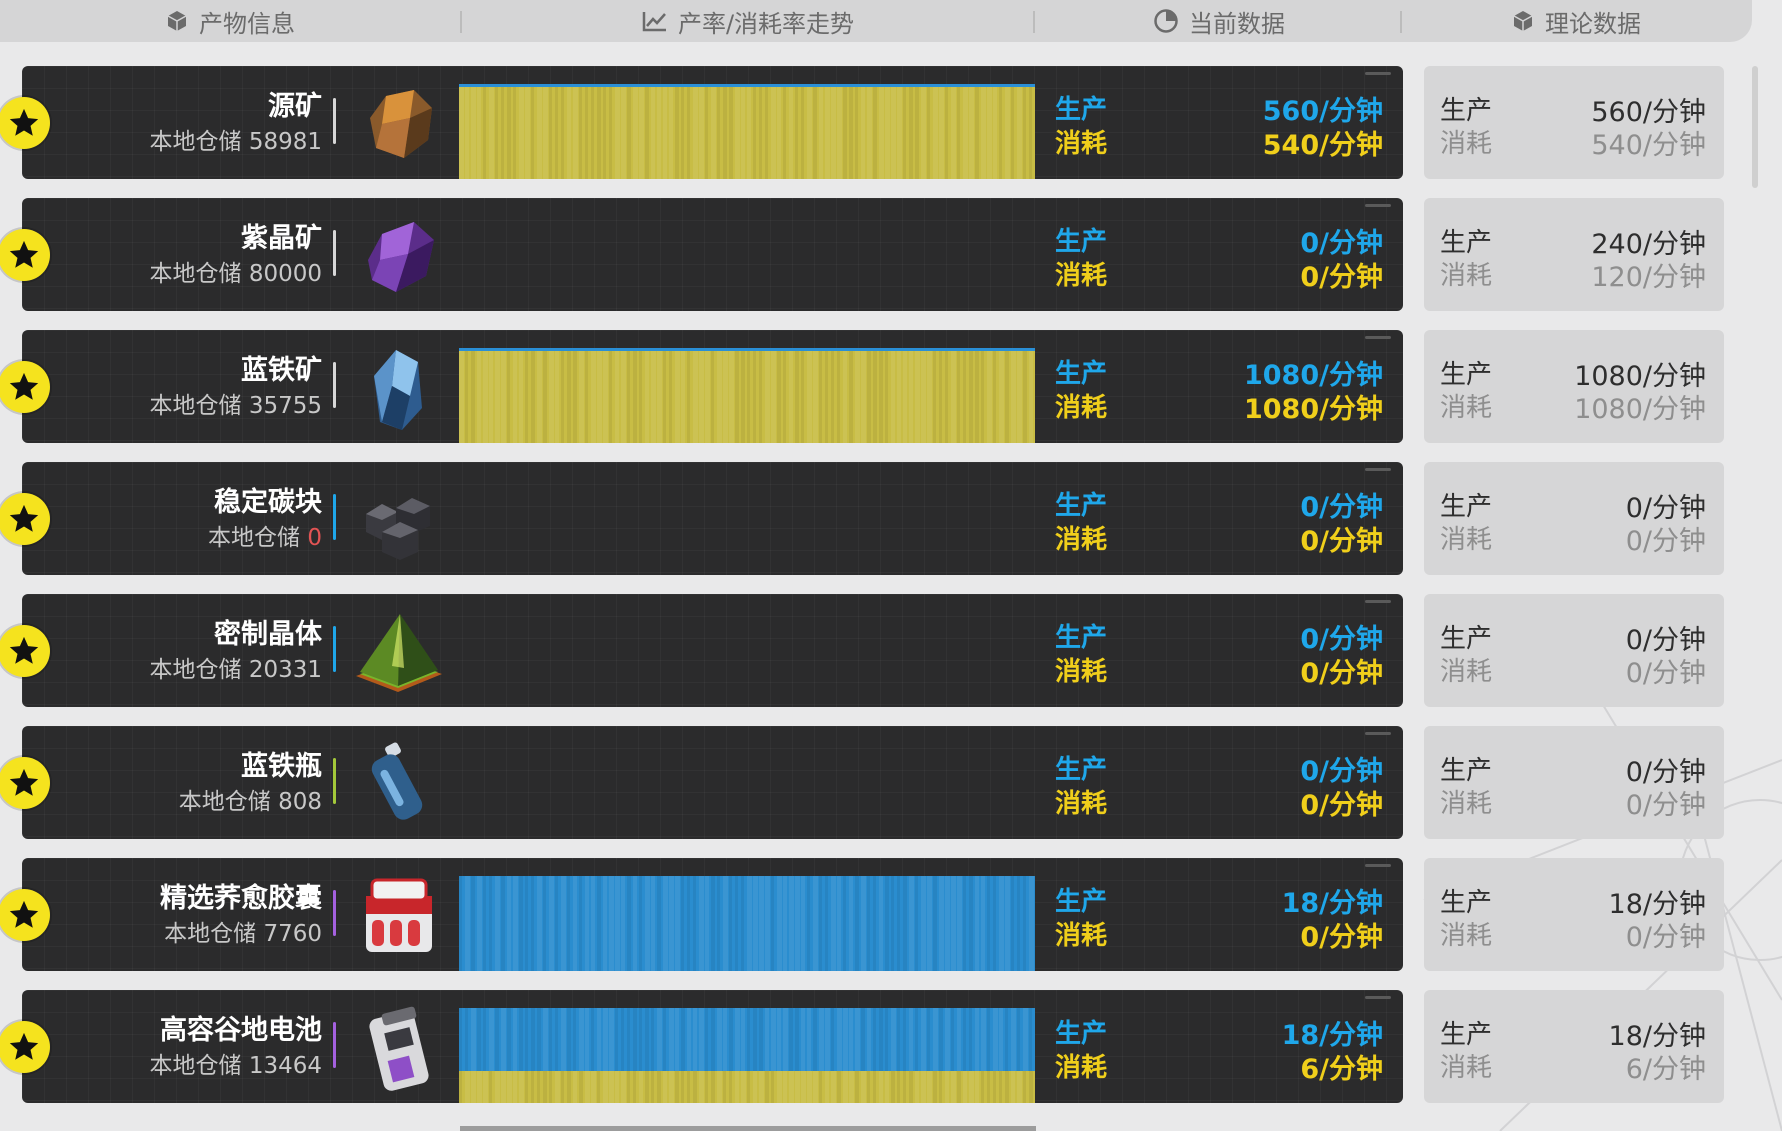  I want to click on product-row: 高容谷地电池 本地仓储 13464 生产 消耗 18/分钟 6/分钟, so click(701, 1046).